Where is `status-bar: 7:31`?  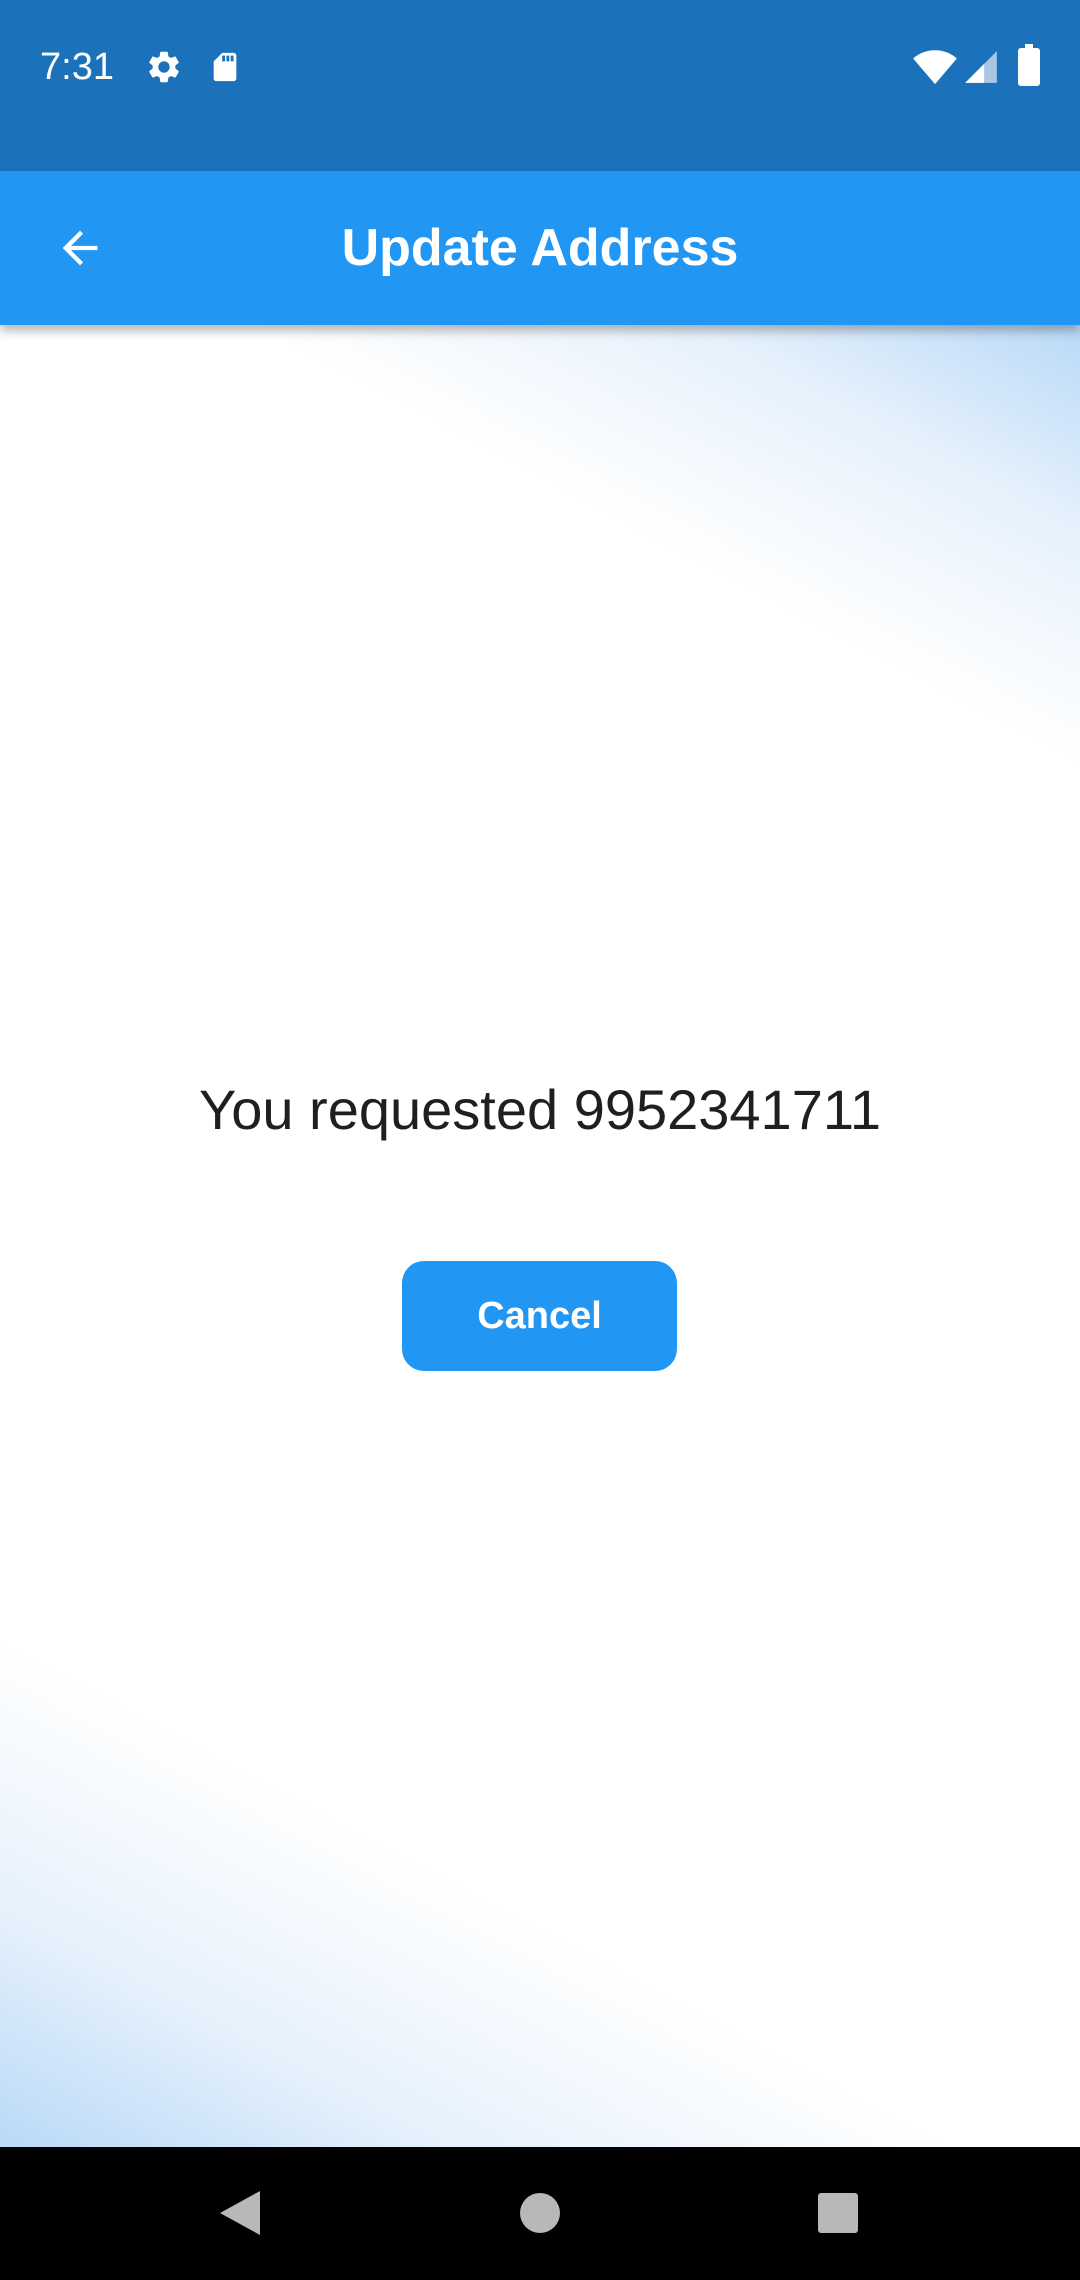
status-bar: 7:31 is located at coordinates (540, 85).